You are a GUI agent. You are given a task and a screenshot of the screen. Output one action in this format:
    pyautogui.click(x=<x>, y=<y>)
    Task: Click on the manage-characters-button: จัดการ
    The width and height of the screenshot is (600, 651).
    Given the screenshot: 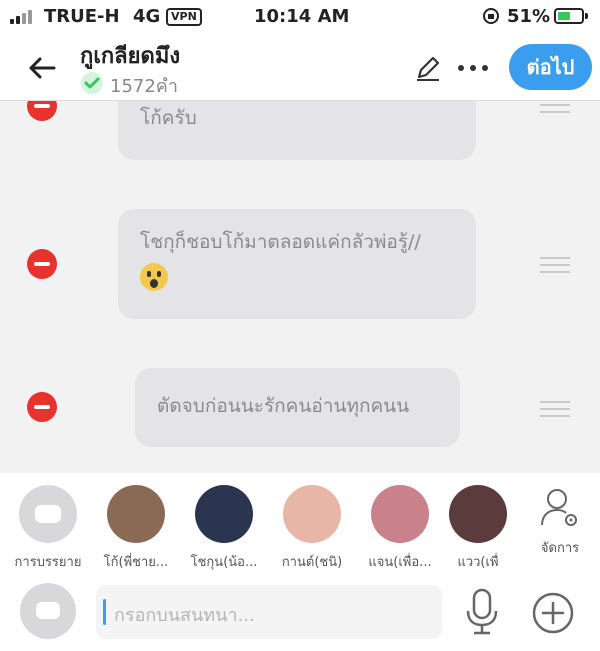 What is the action you would take?
    pyautogui.click(x=560, y=522)
    